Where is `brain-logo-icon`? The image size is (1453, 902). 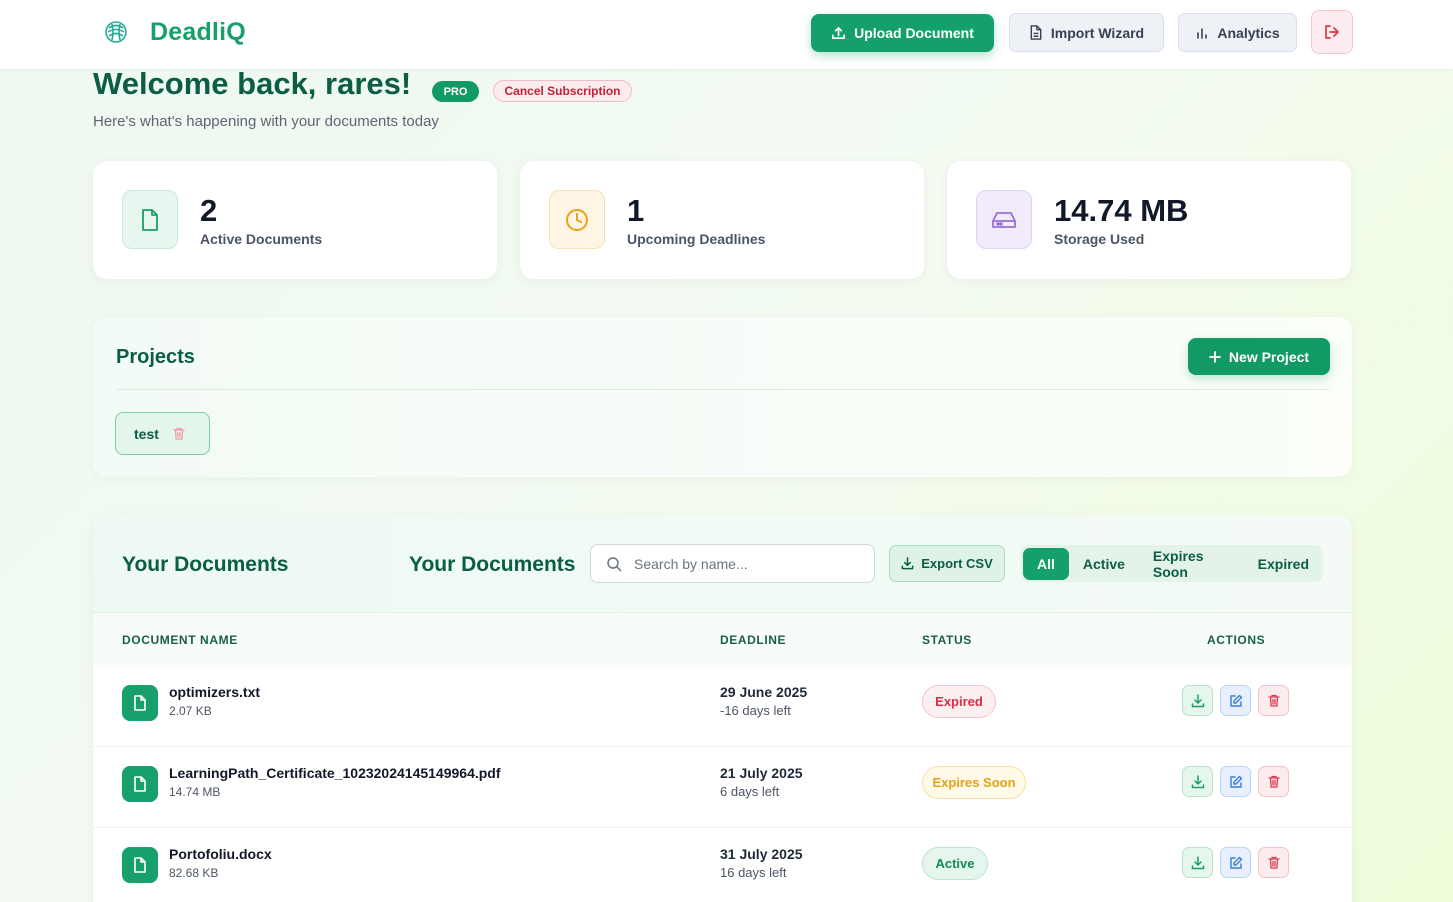
brain-logo-icon is located at coordinates (116, 32).